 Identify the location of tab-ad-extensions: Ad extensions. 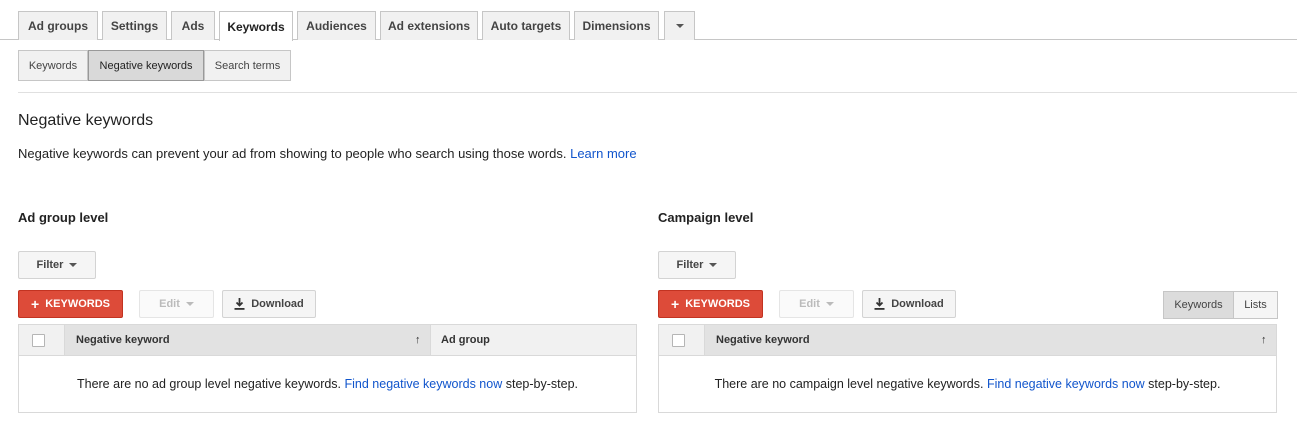
(429, 25).